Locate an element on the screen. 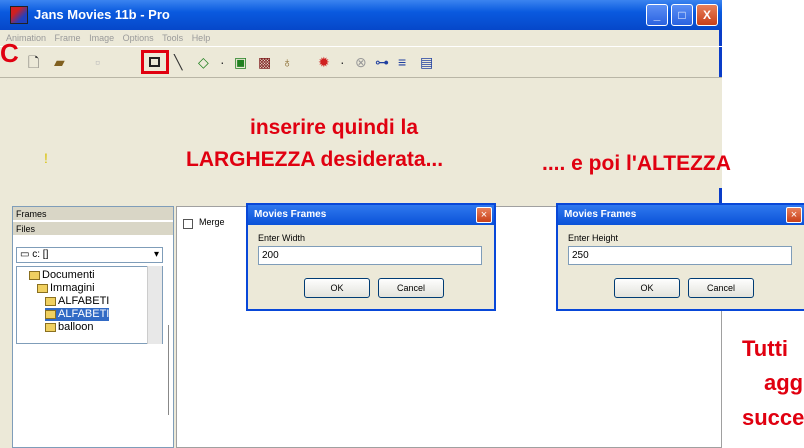 The width and height of the screenshot is (804, 448). maximize-button: □ is located at coordinates (682, 15).